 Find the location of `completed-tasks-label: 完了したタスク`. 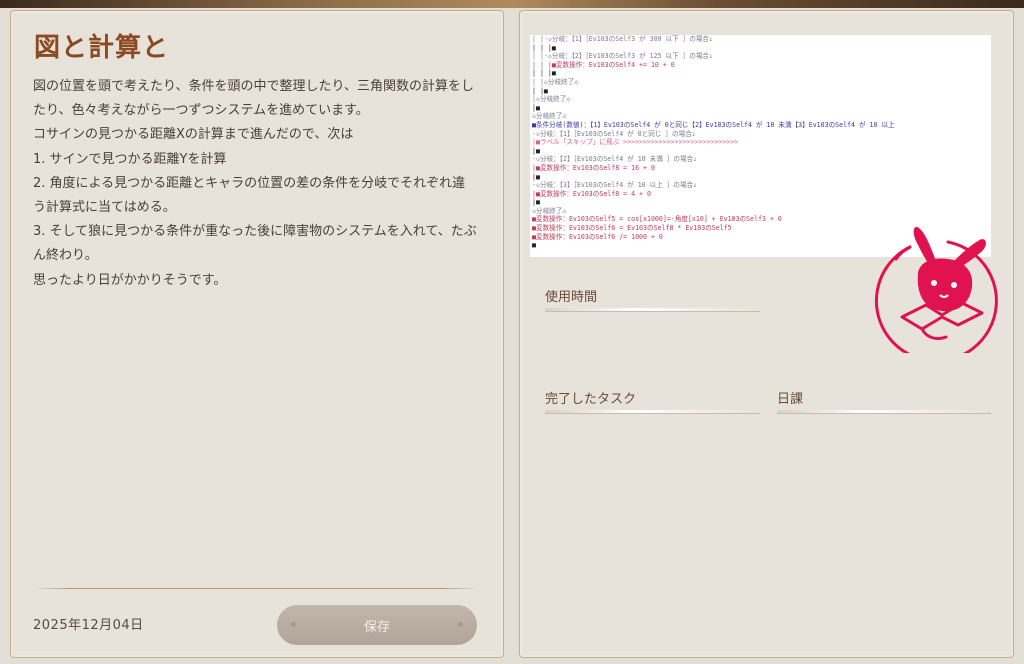

completed-tasks-label: 完了したタスク is located at coordinates (591, 399).